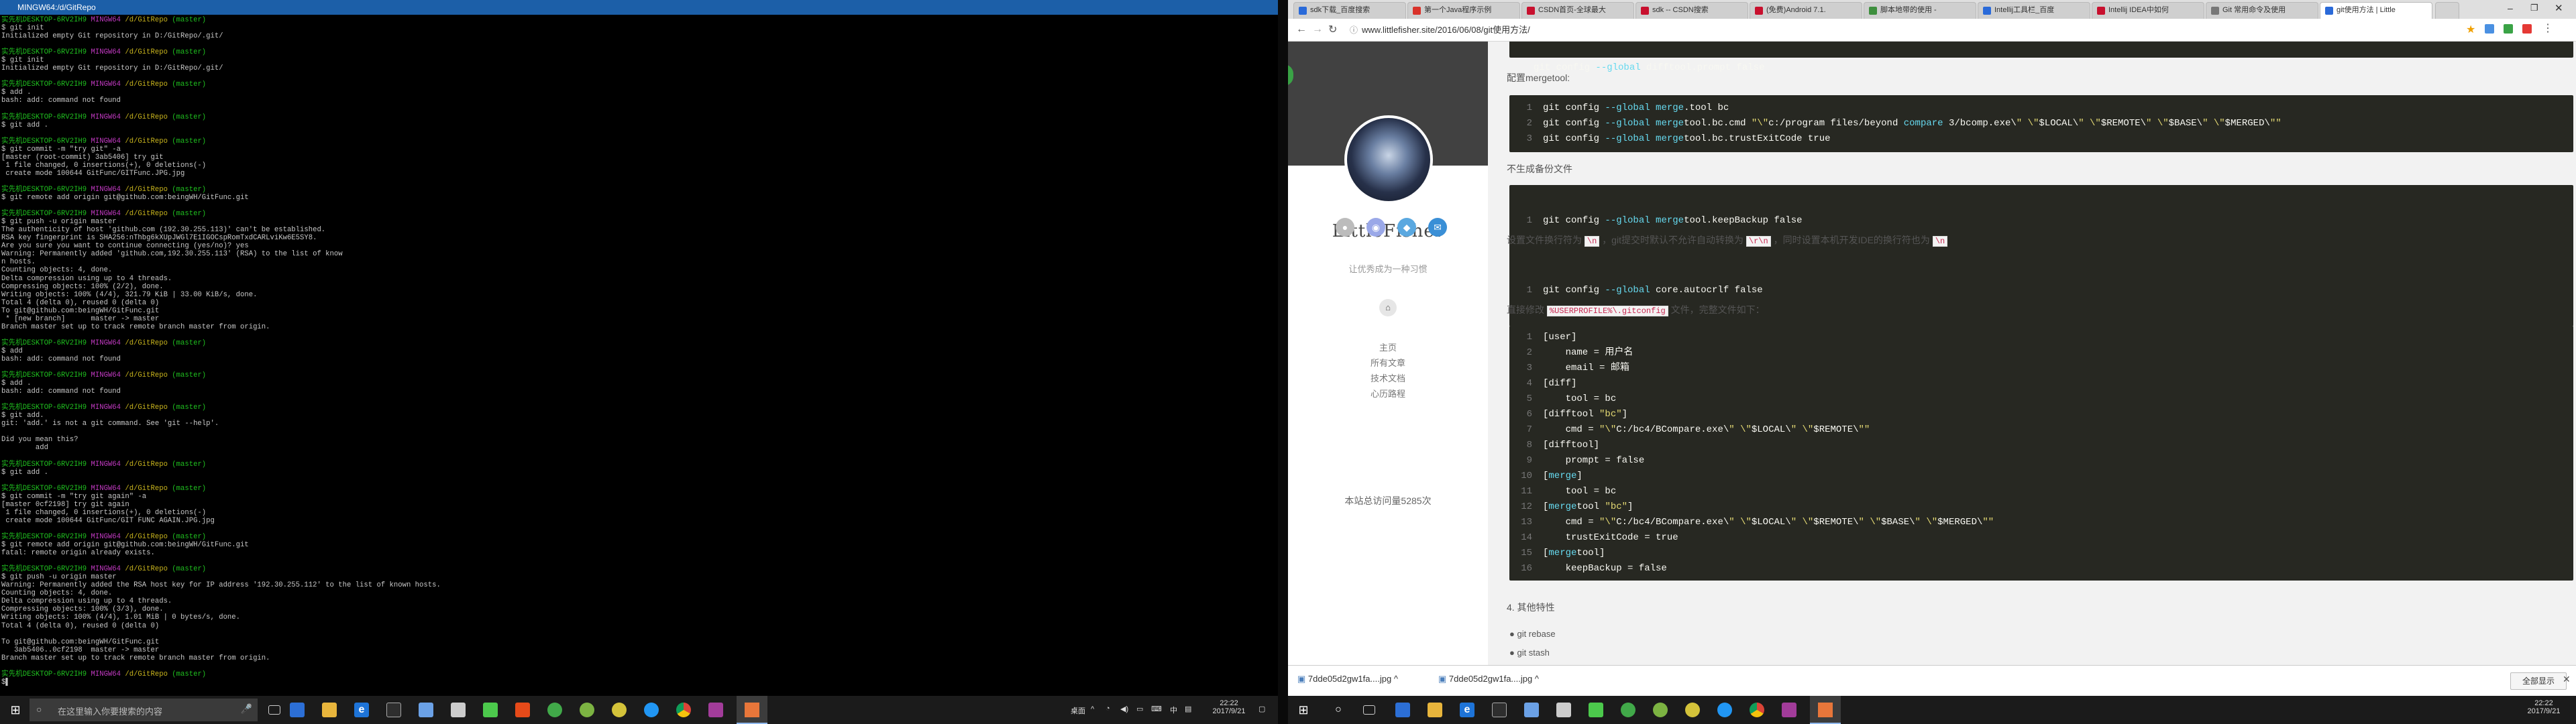 This screenshot has height=724, width=2576. Describe the element at coordinates (2534, 8) in the screenshot. I see `maximize-icon: ❐` at that location.